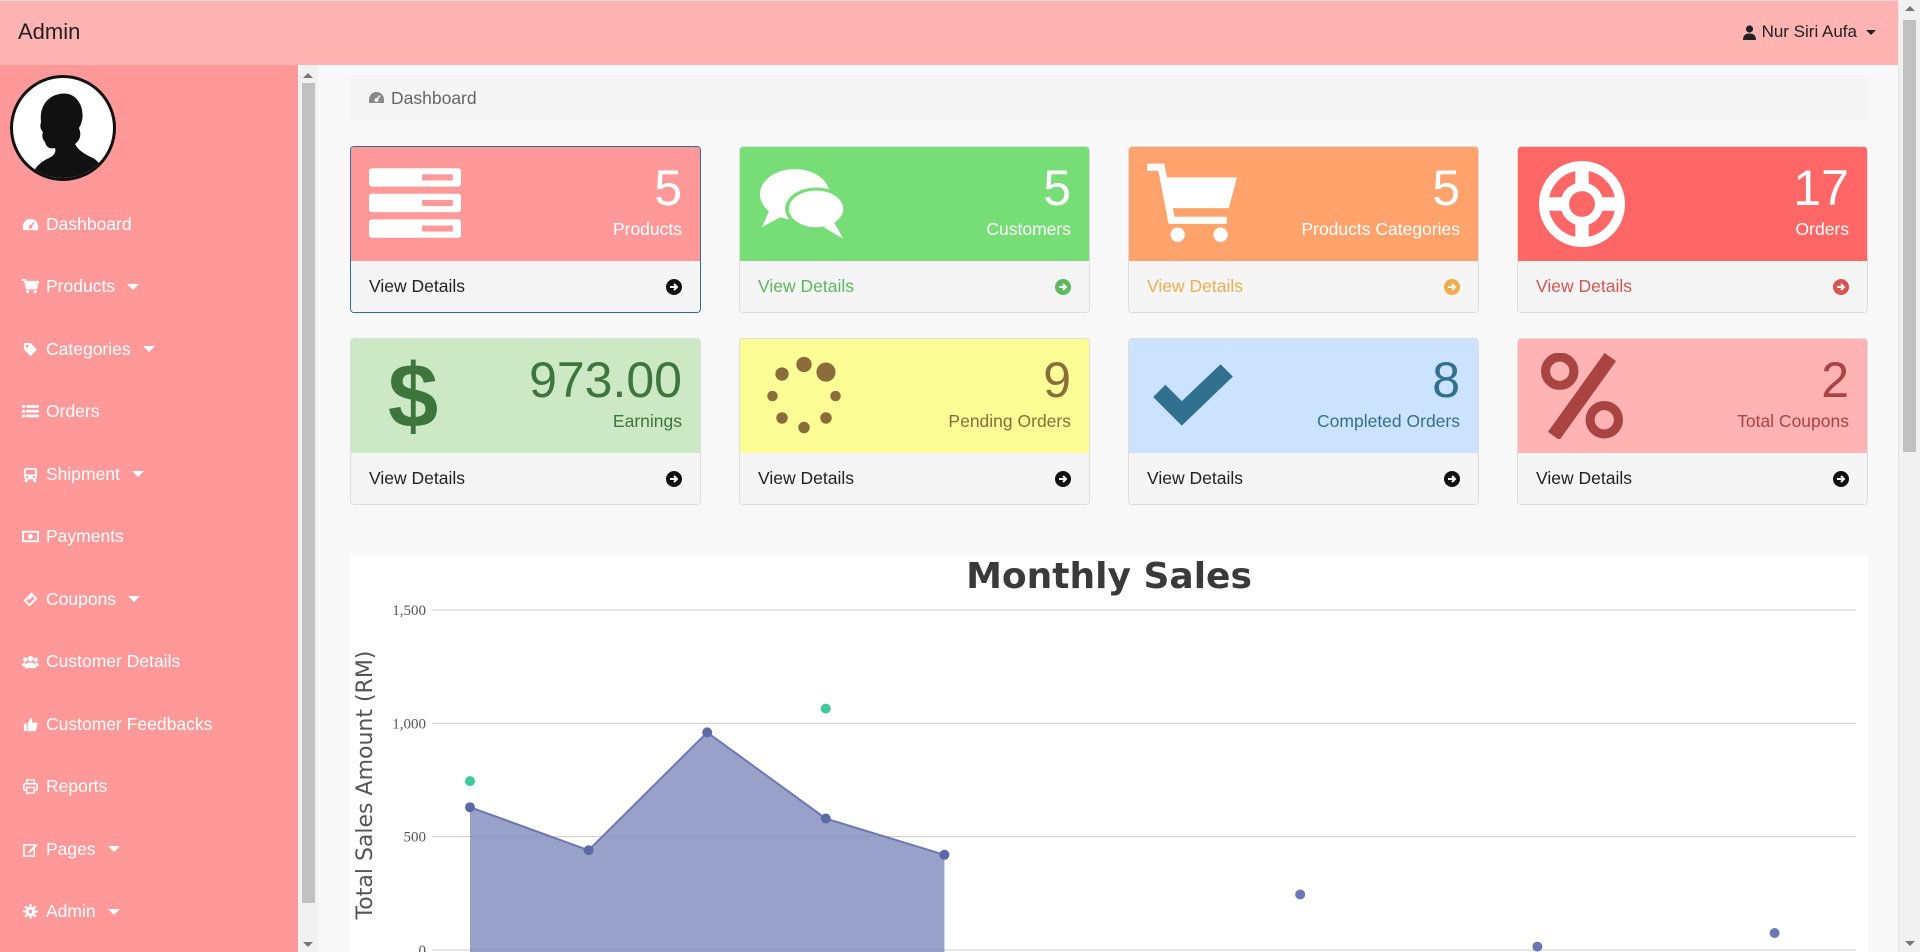  What do you see at coordinates (1380, 229) in the screenshot?
I see `stat-label: Products Categories` at bounding box center [1380, 229].